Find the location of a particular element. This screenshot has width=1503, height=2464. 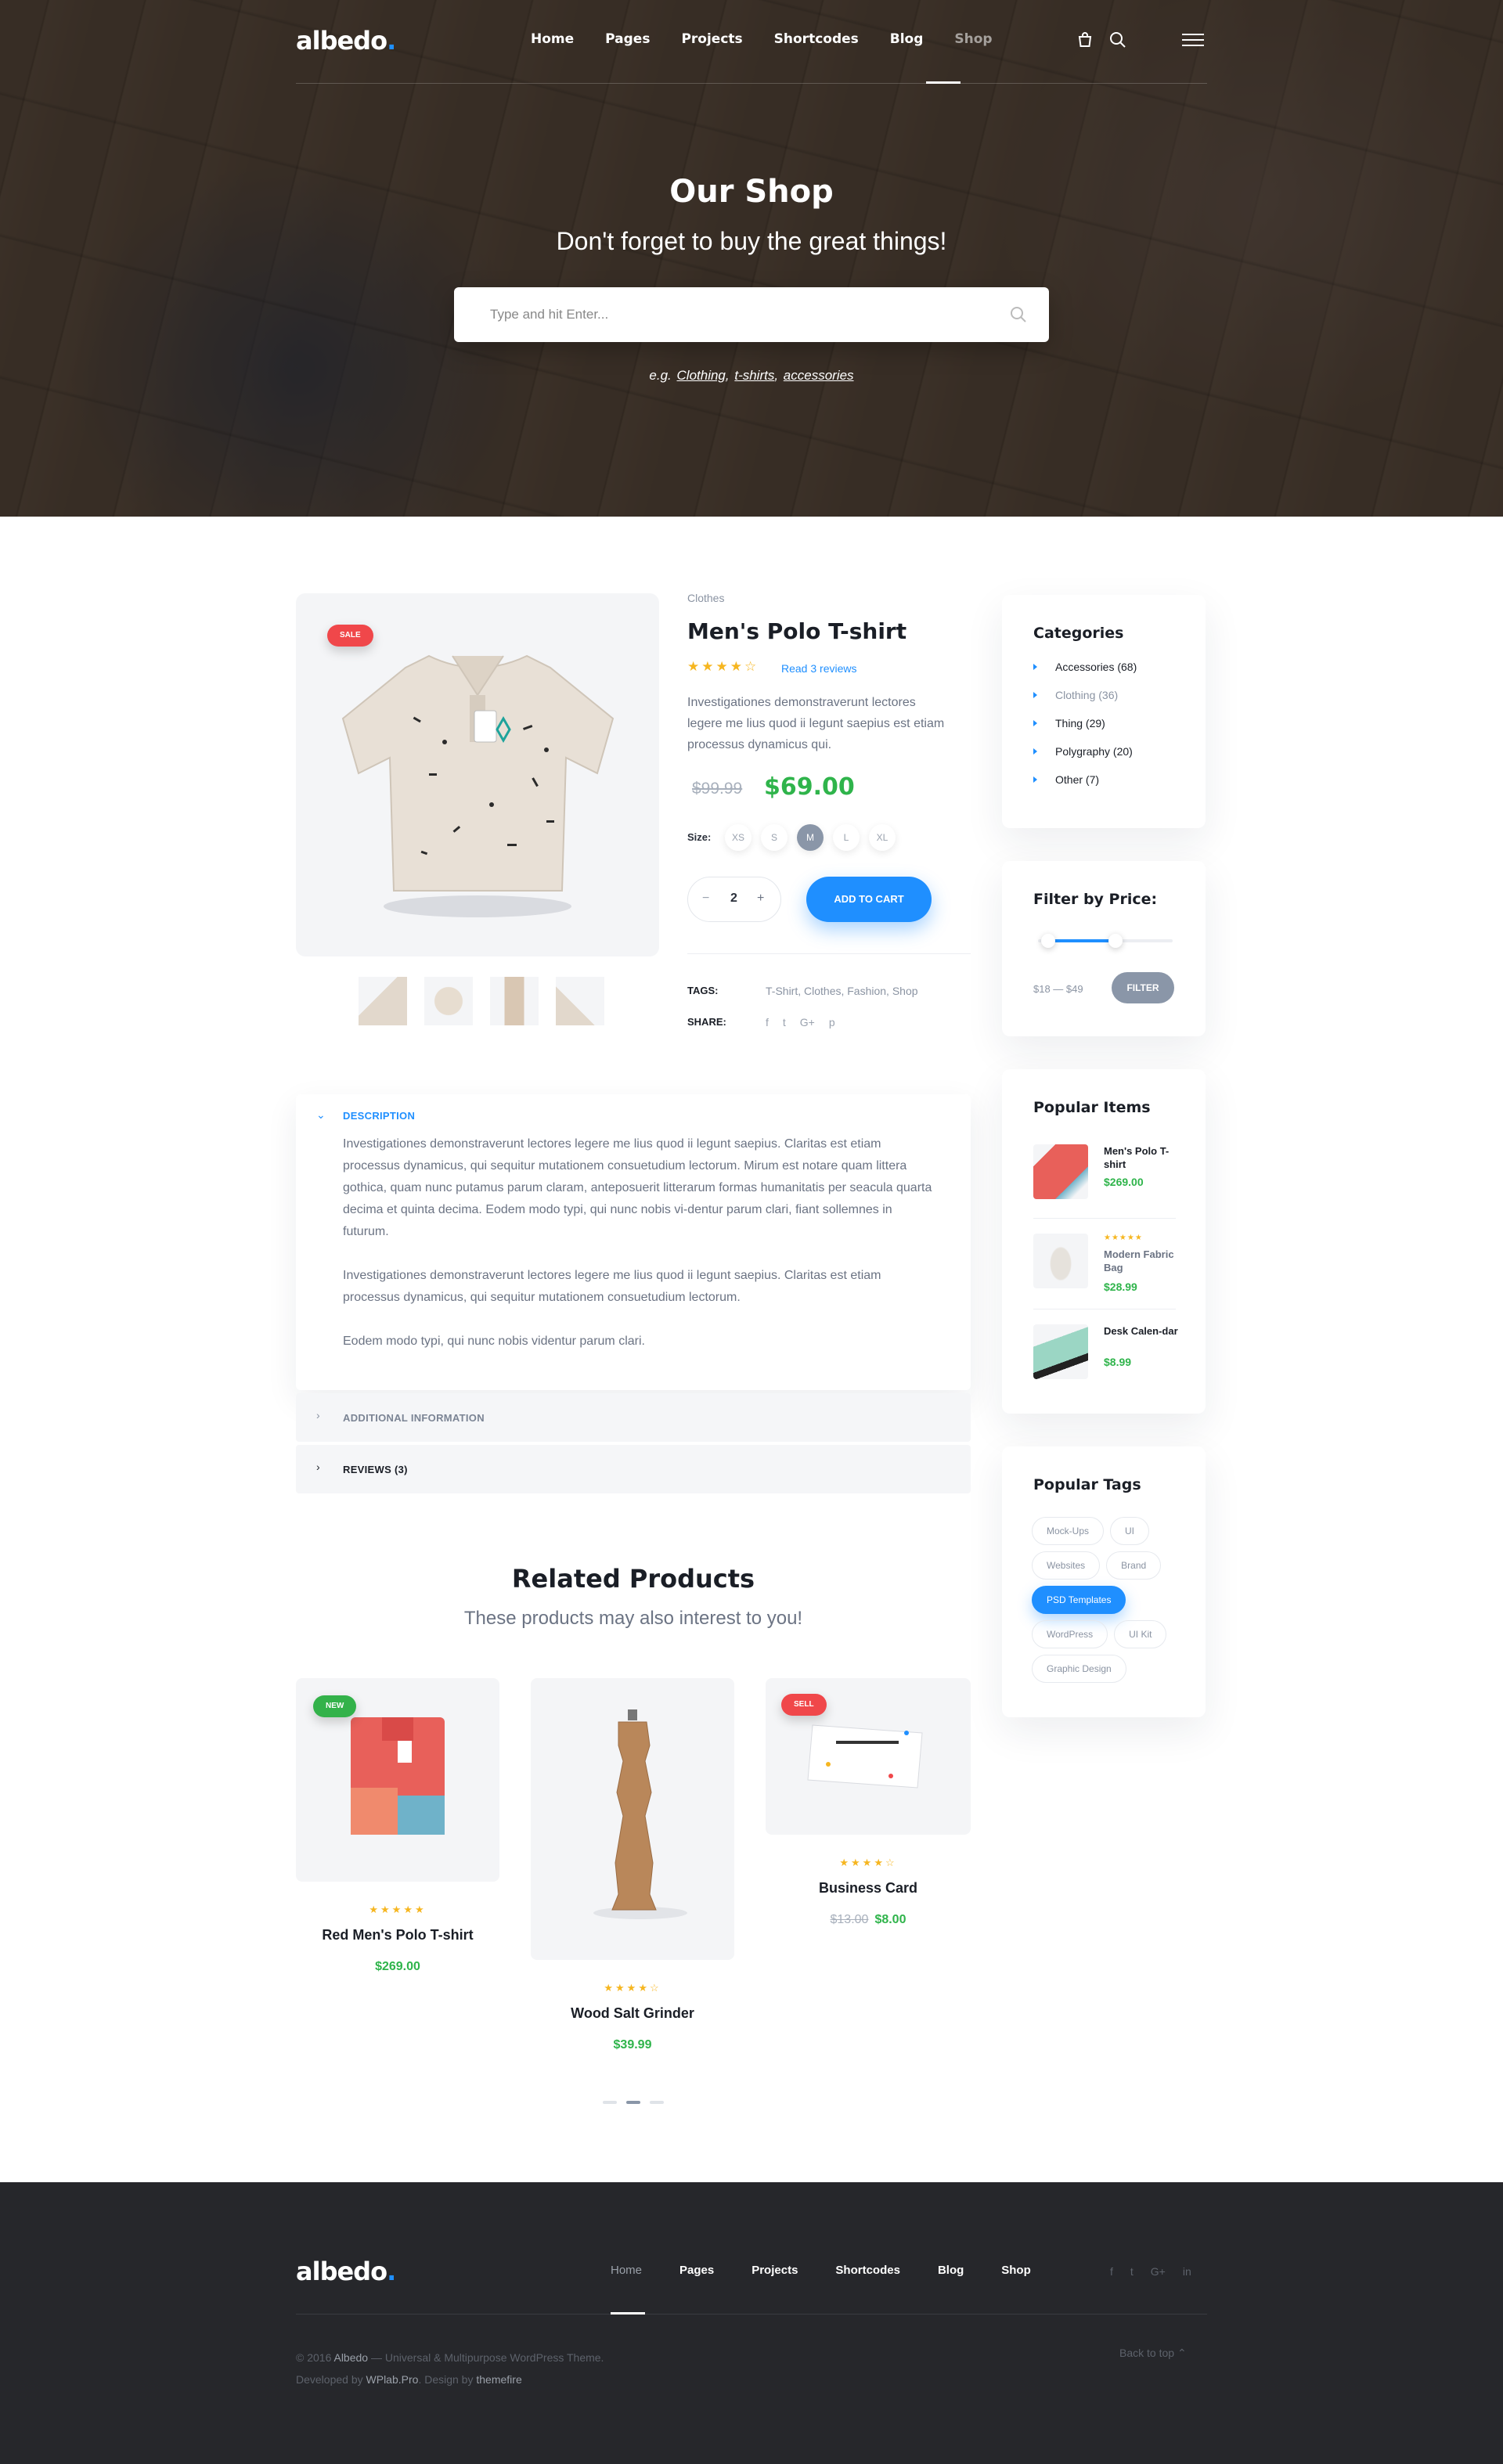

share-icons: f t G+ p is located at coordinates (800, 1022).